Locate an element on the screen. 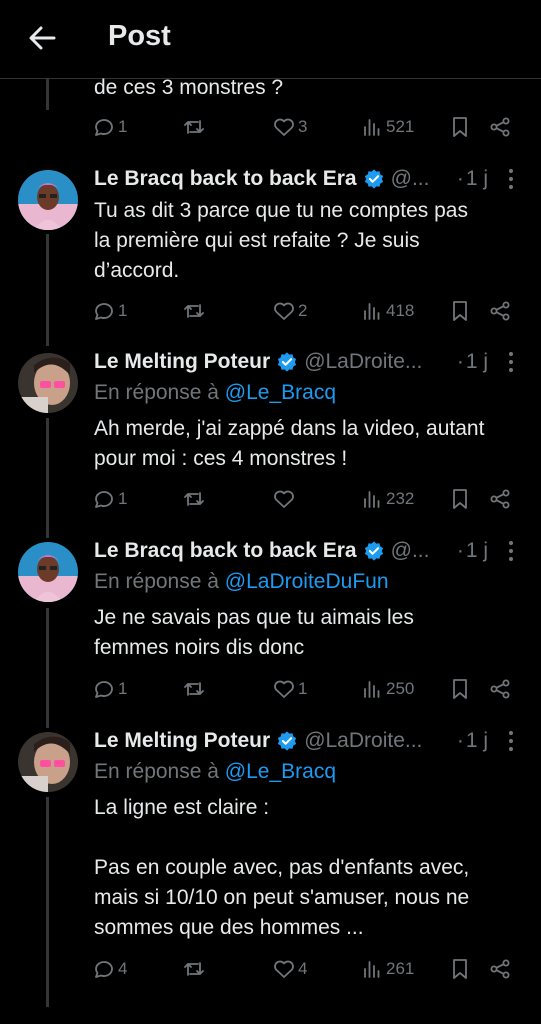 The width and height of the screenshot is (541, 1024). share-icon is located at coordinates (500, 311).